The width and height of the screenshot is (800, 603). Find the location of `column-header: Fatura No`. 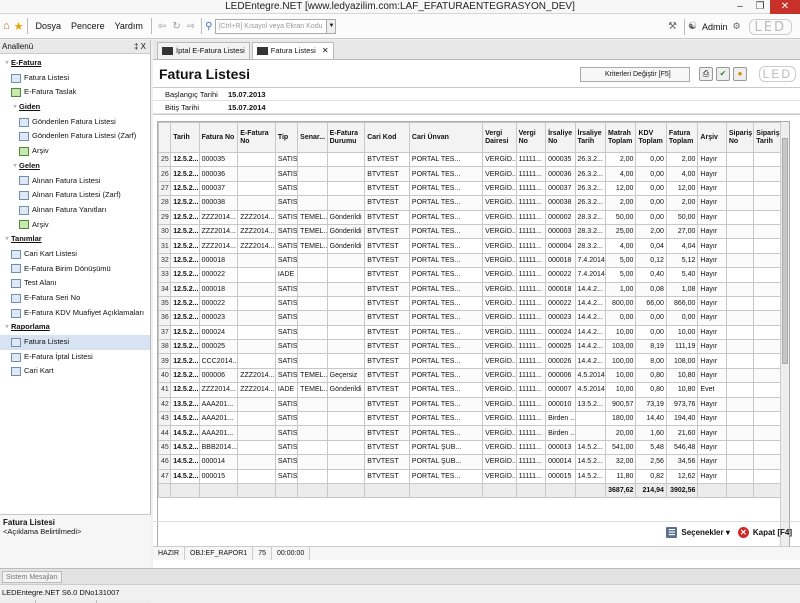

column-header: Fatura No is located at coordinates (218, 137).